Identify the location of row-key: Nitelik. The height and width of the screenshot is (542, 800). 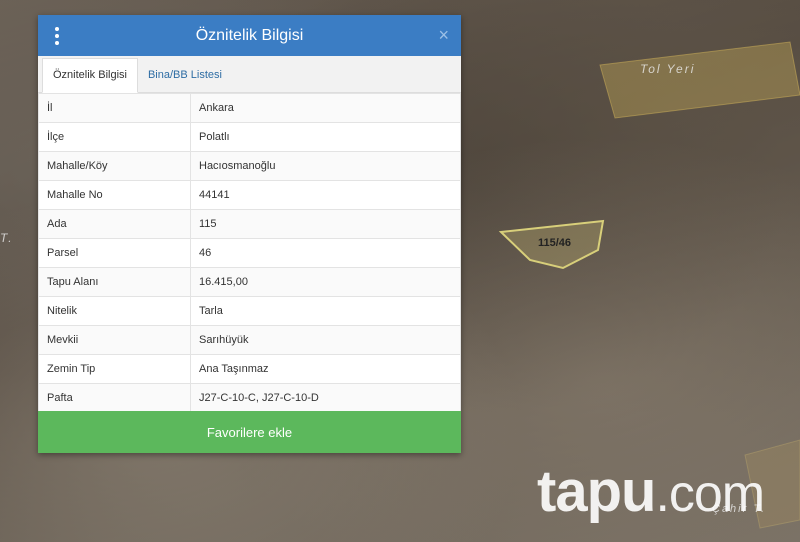
(114, 311).